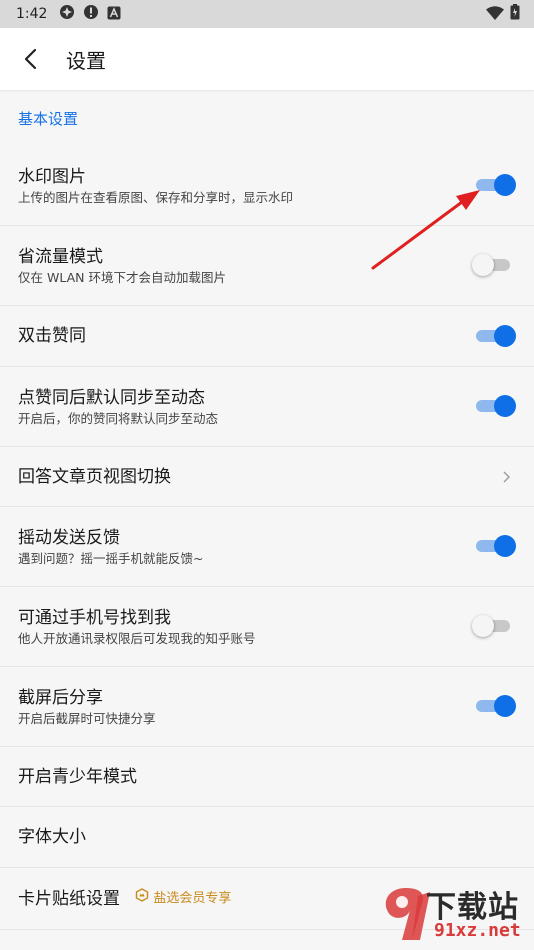  What do you see at coordinates (425, 230) in the screenshot?
I see `annotation-arrow-icon` at bounding box center [425, 230].